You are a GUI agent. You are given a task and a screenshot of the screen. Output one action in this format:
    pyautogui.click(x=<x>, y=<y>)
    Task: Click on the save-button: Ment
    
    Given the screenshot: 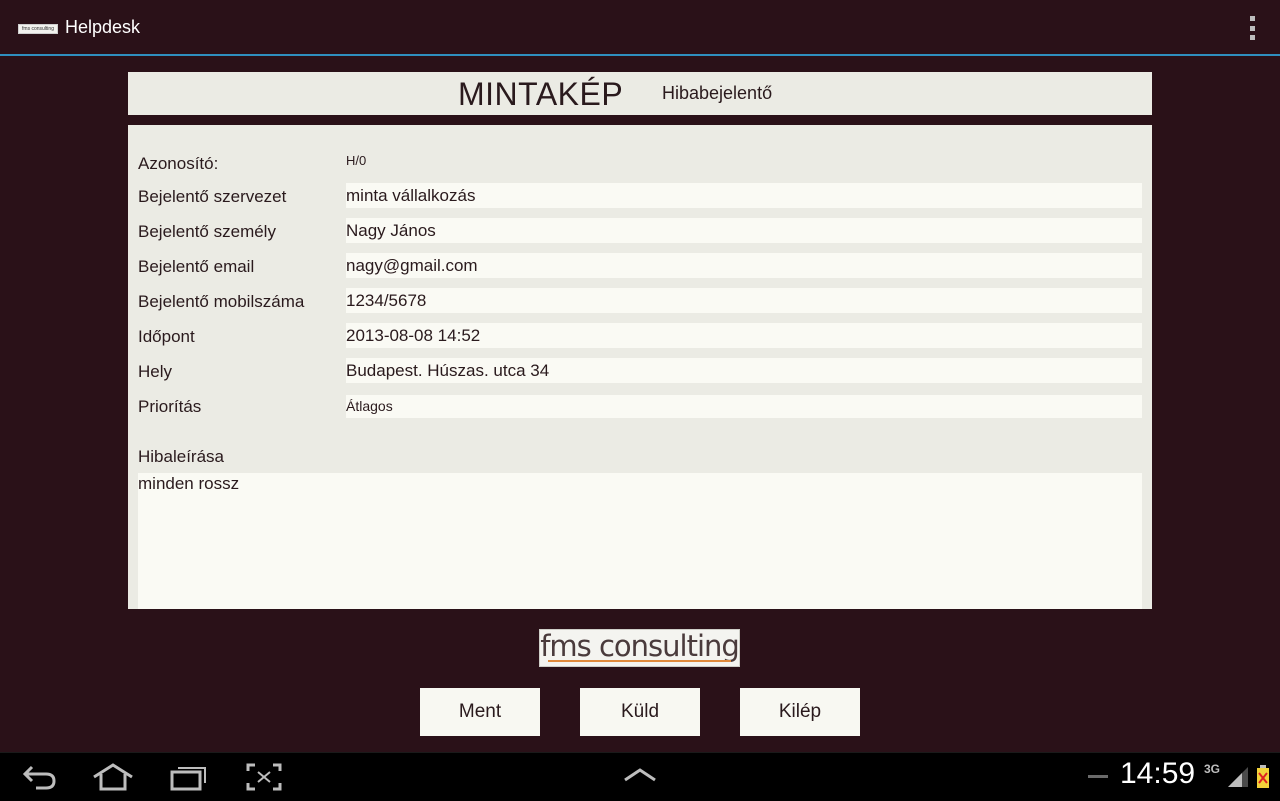 What is the action you would take?
    pyautogui.click(x=480, y=712)
    